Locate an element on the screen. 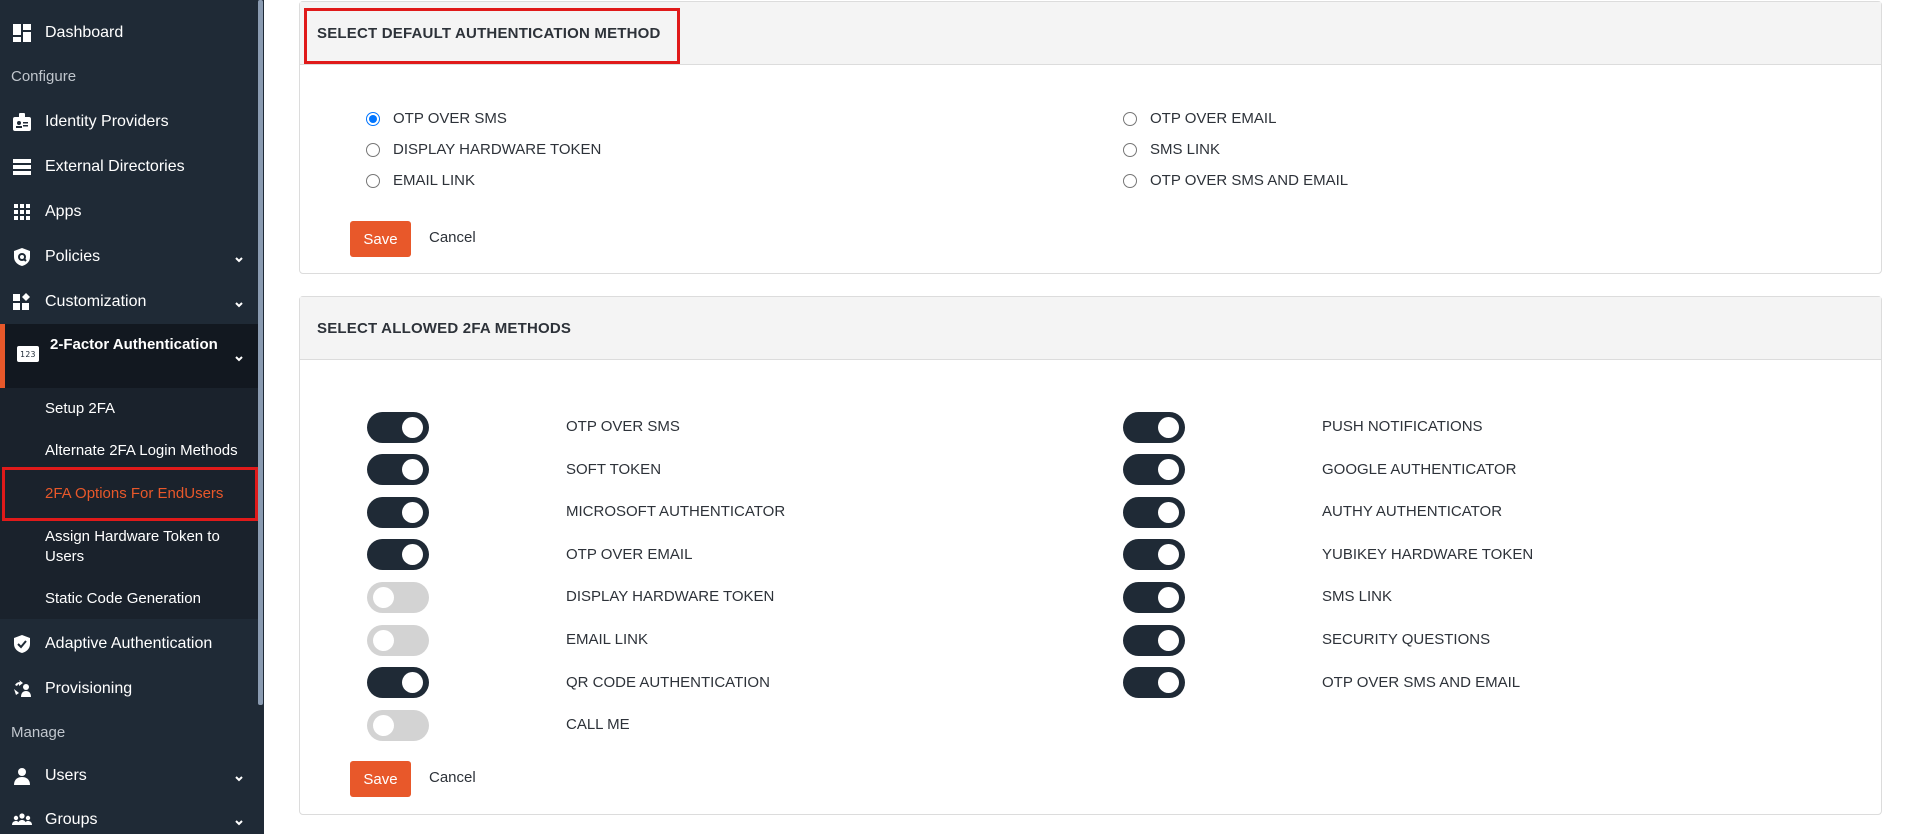  radio-label: EMAIL LINK is located at coordinates (434, 180).